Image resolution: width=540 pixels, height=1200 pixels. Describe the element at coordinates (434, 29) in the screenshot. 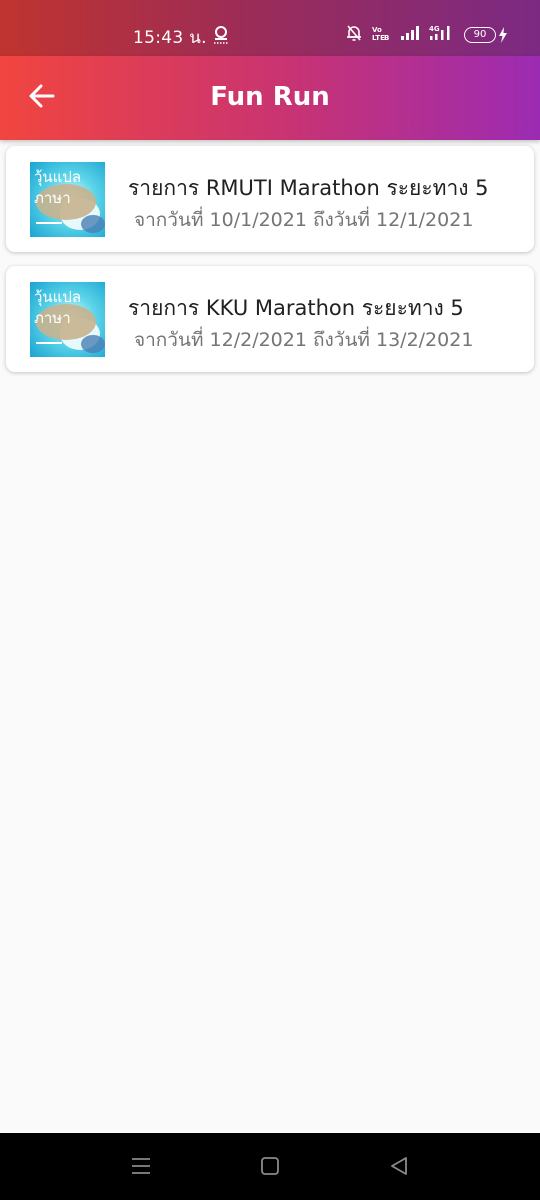

I see `svg-text: 4G` at that location.